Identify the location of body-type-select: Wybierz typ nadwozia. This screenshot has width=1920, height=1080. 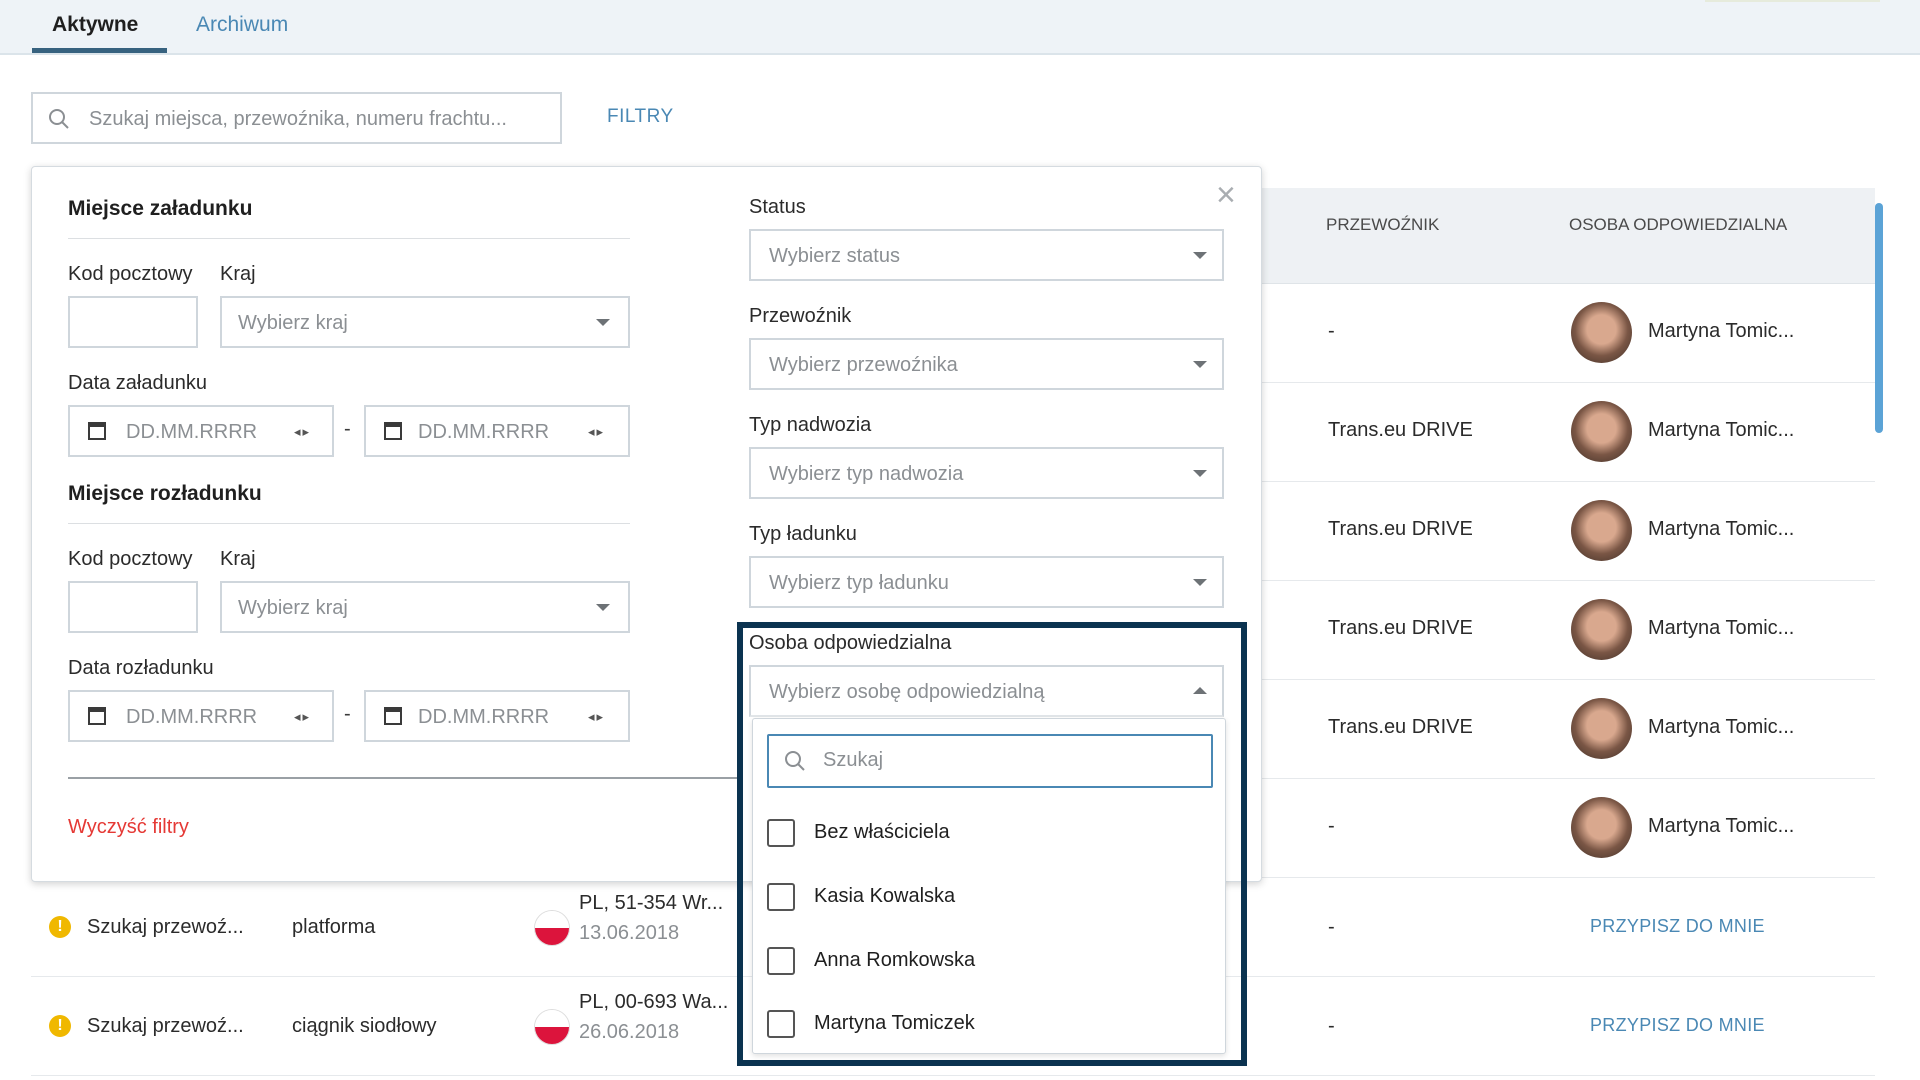
(986, 473).